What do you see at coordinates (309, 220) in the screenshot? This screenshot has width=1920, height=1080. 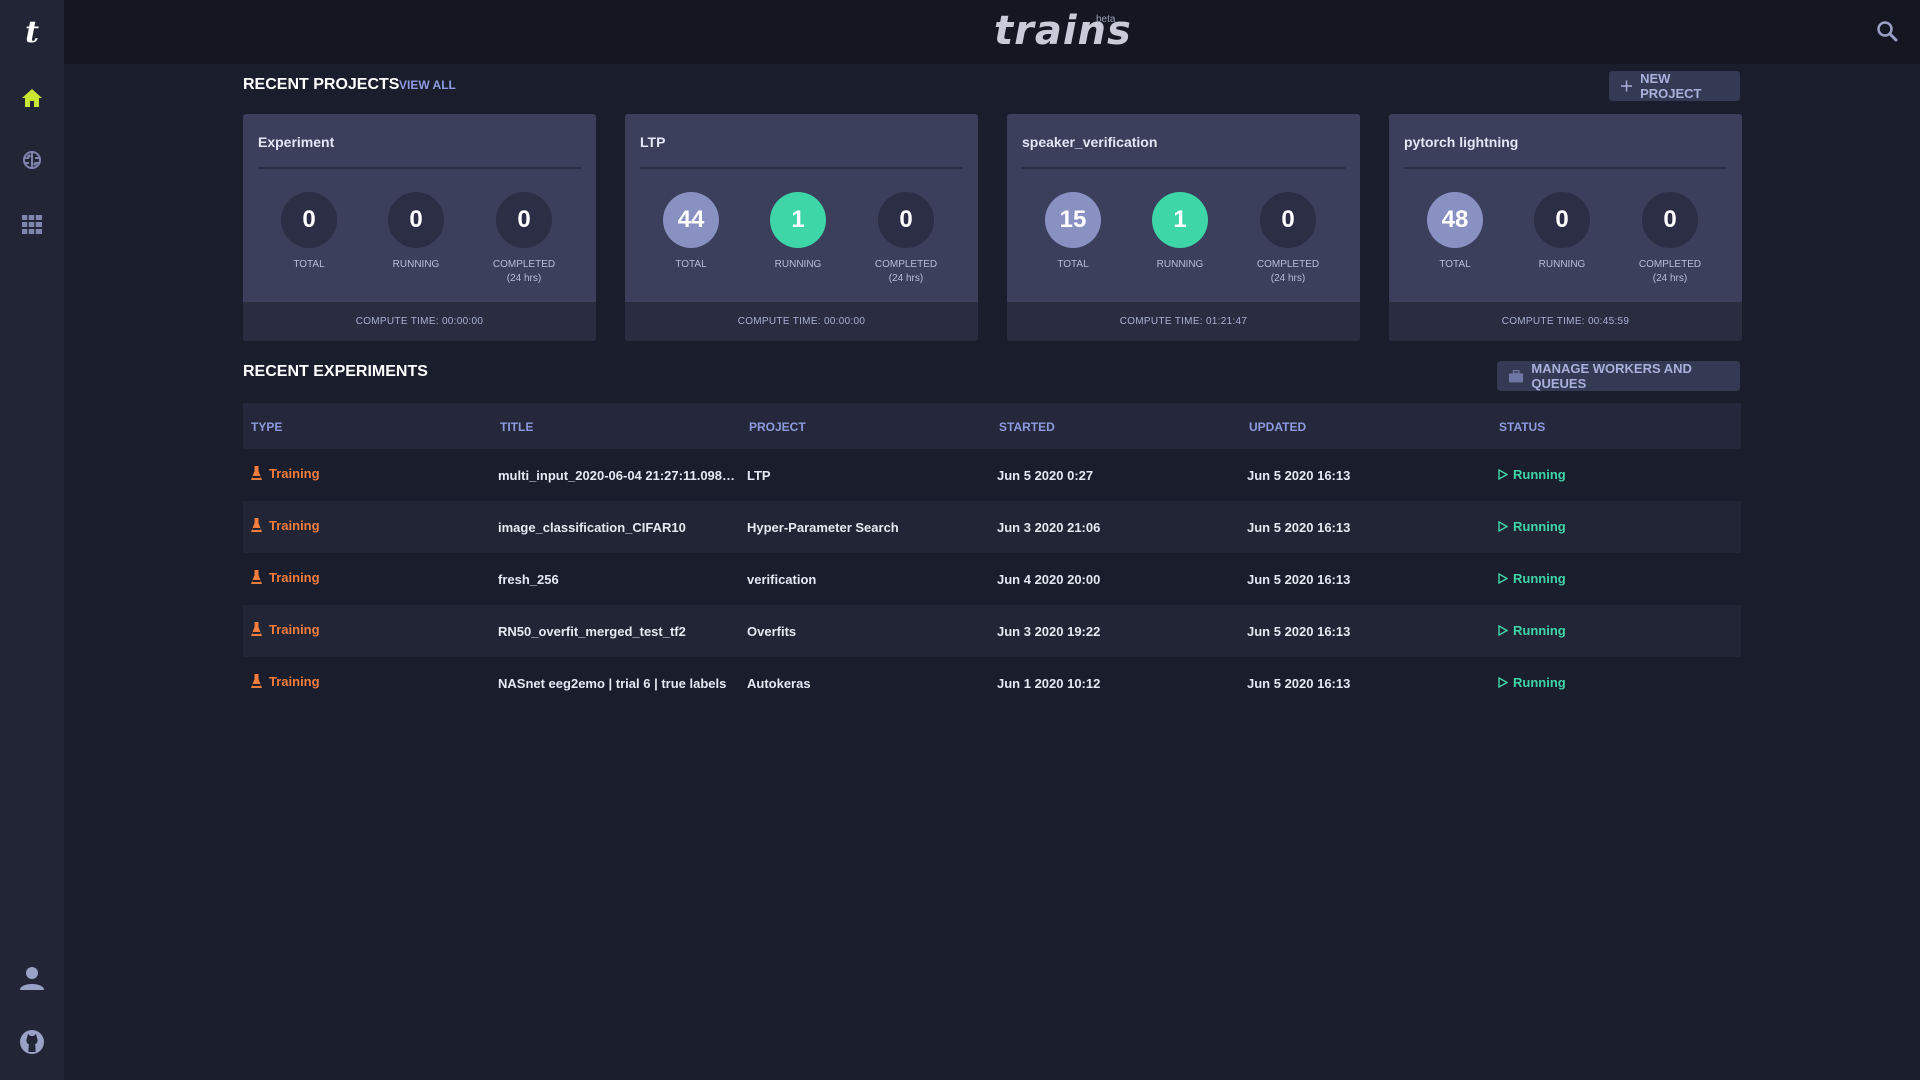 I see `total-count: 0` at bounding box center [309, 220].